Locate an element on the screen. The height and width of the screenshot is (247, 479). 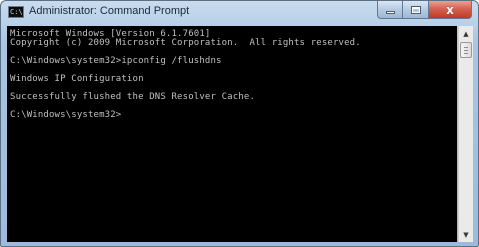
window-controls: x is located at coordinates (424, 10).